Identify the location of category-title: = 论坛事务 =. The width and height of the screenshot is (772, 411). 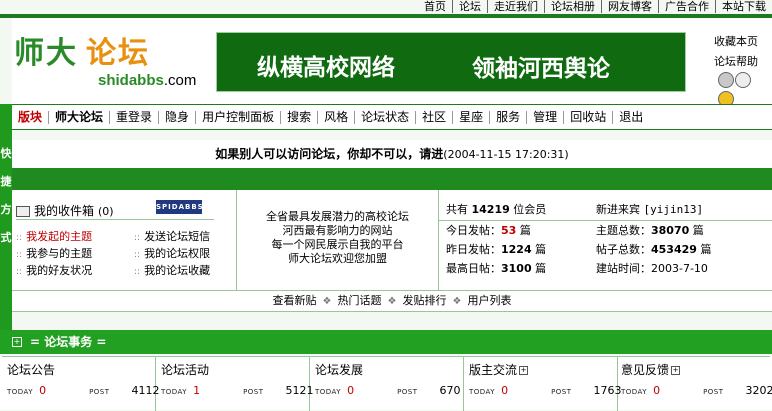
(68, 342).